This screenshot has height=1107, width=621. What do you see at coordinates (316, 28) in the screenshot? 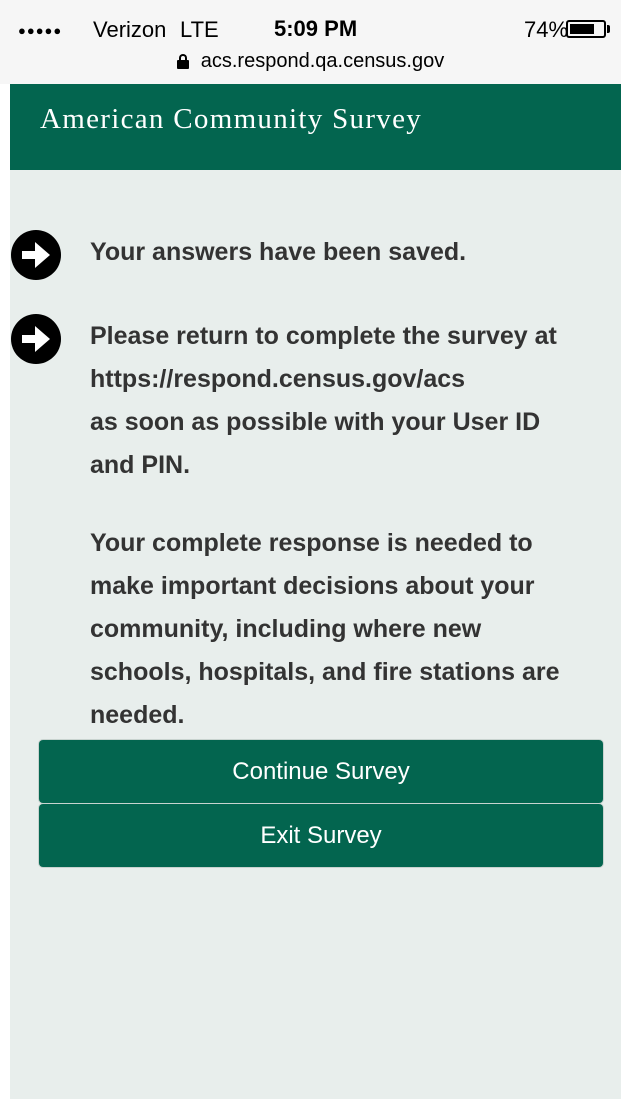
I see `status-time: 5:09 PM` at bounding box center [316, 28].